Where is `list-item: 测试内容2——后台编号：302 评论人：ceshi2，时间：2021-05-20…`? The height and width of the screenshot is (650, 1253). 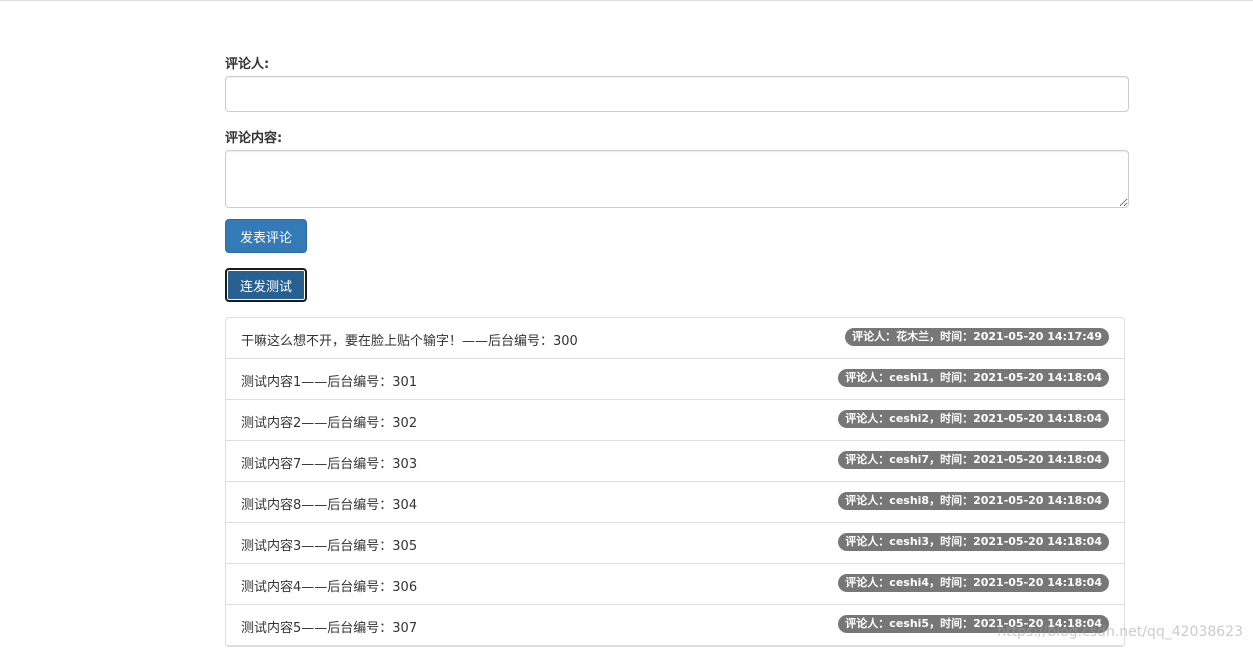
list-item: 测试内容2——后台编号：302 评论人：ceshi2，时间：2021-05-20… is located at coordinates (675, 420).